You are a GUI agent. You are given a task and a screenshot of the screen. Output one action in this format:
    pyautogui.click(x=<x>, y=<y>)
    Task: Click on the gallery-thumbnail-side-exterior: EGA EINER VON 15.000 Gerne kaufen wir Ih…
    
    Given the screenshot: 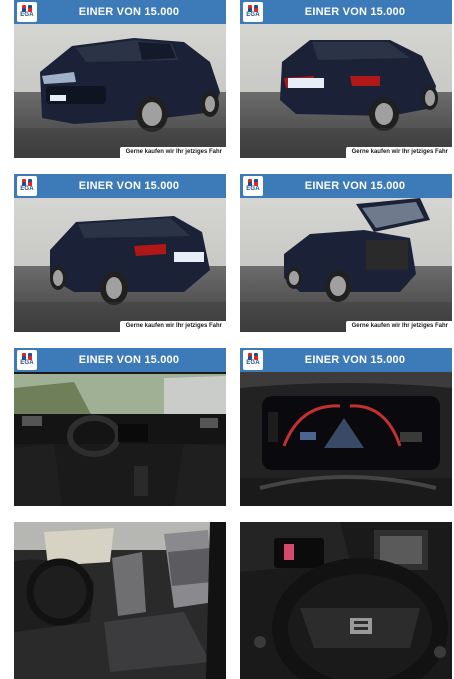 What is the action you would take?
    pyautogui.click(x=120, y=253)
    